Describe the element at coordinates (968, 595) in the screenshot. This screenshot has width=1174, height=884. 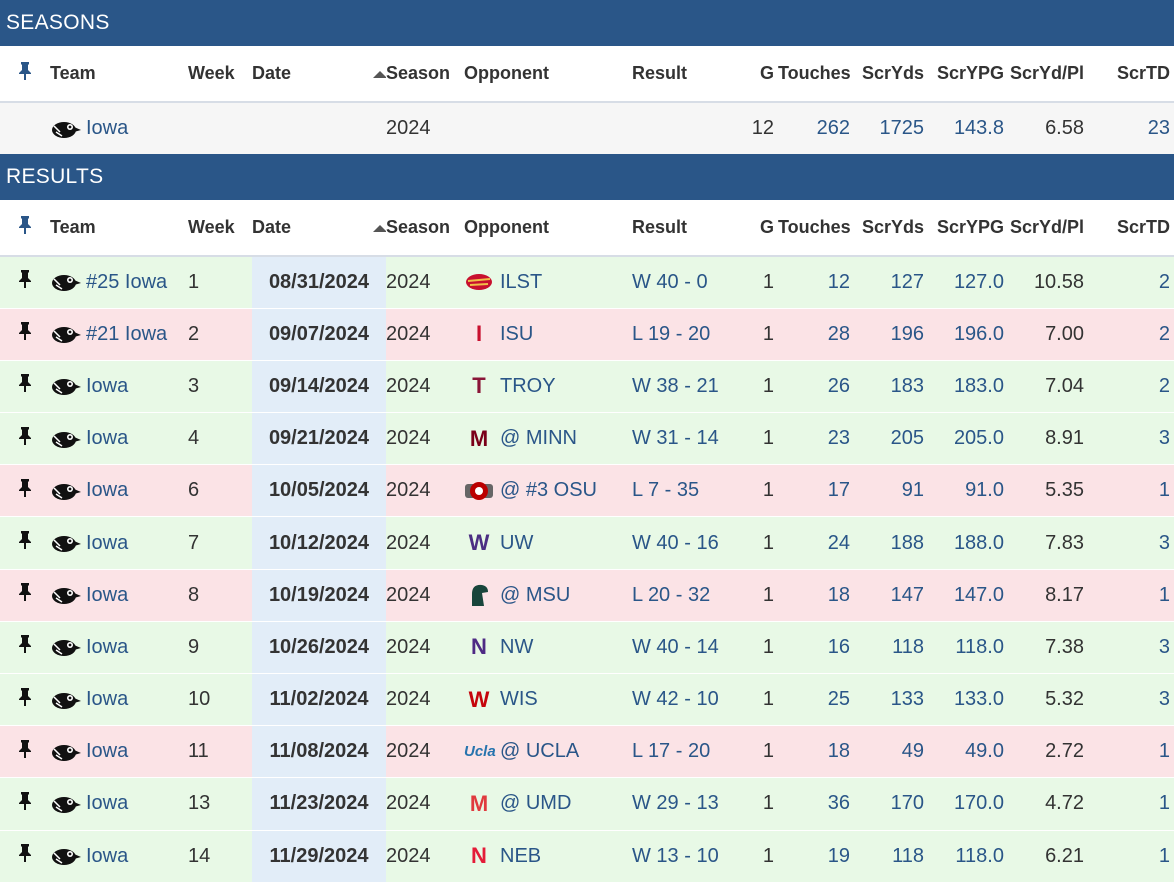
I see `scrypg-cell: 147.0` at that location.